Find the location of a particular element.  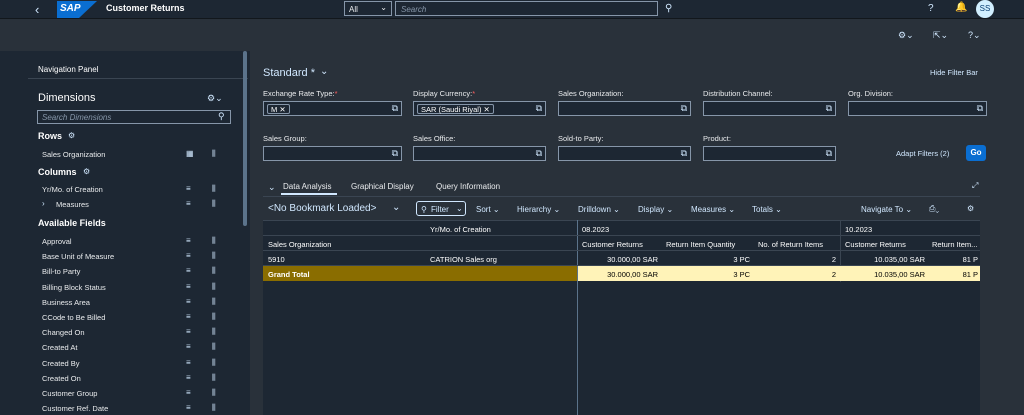

available-field-item: CCode to Be Billed is located at coordinates (73, 317).